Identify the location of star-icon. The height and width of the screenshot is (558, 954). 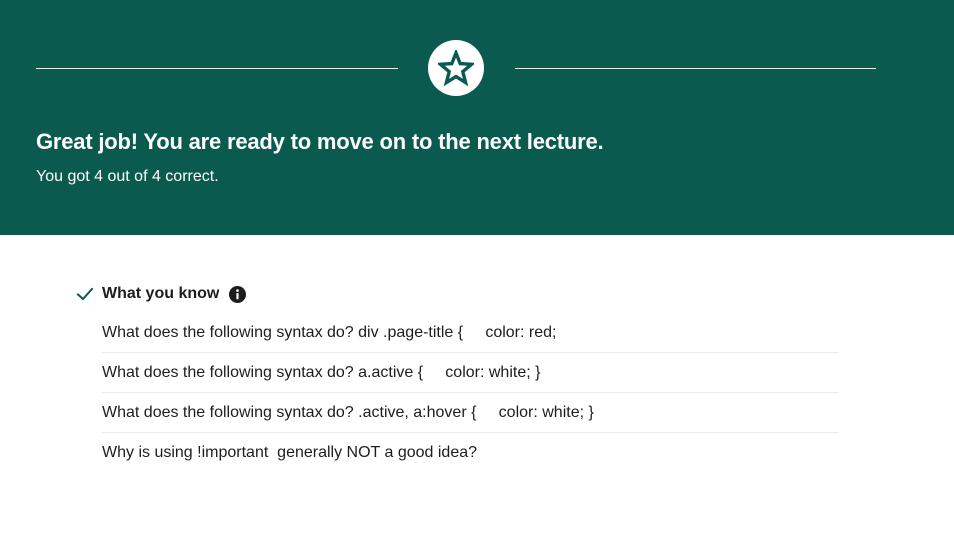
(456, 68).